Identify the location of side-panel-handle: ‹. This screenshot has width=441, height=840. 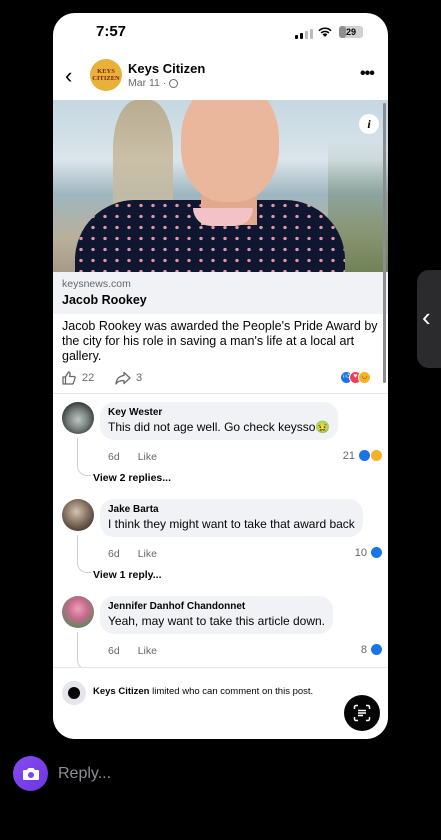
(429, 319).